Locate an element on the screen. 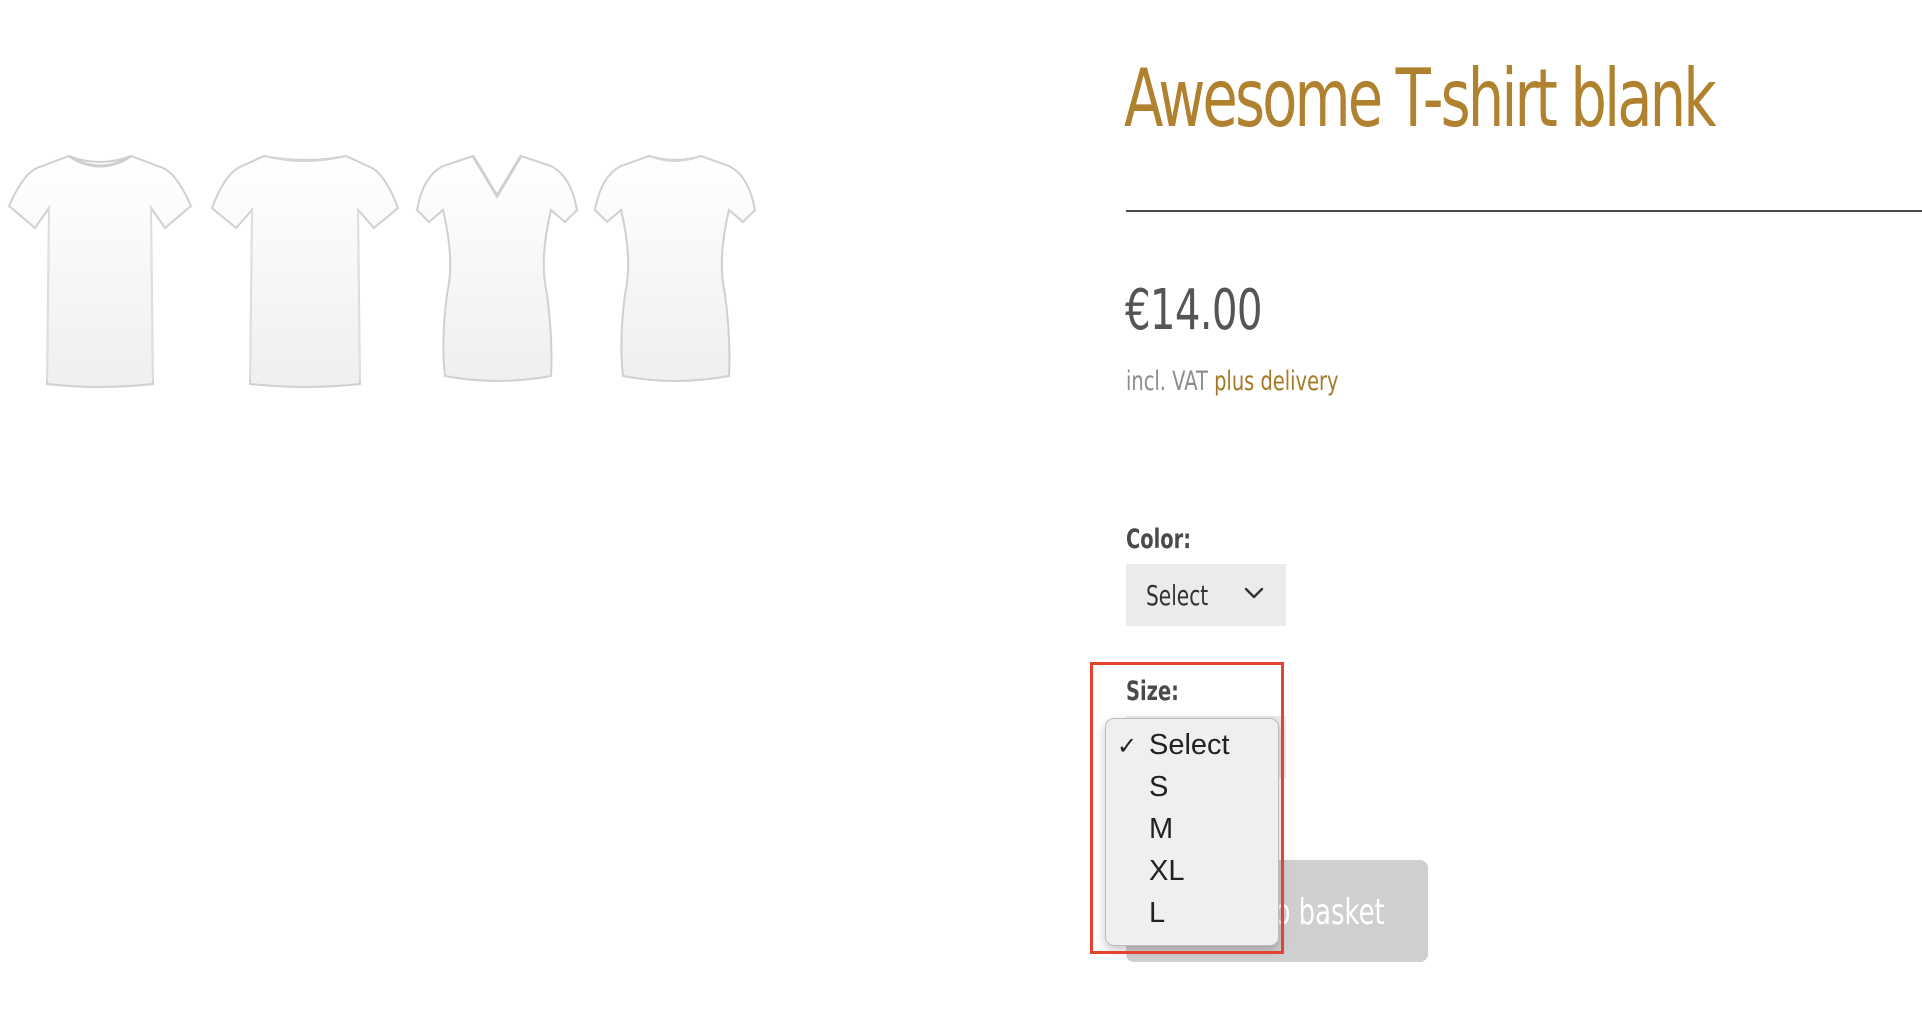 The image size is (1922, 1018). product-gallery is located at coordinates (470, 275).